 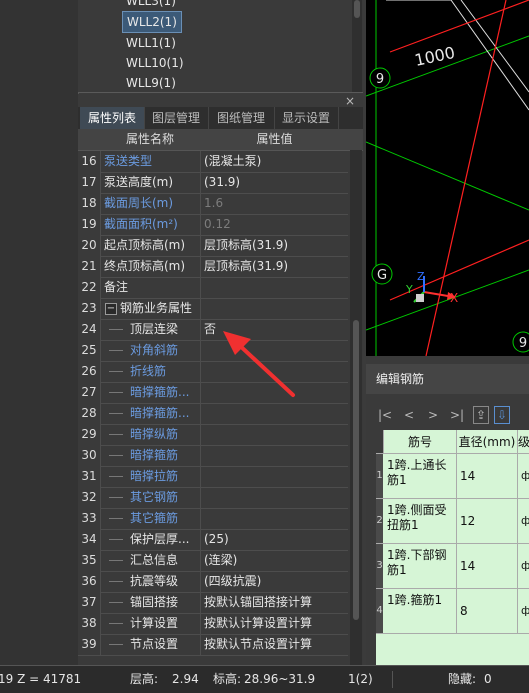 I want to click on property-name: 折线筋, so click(x=151, y=371).